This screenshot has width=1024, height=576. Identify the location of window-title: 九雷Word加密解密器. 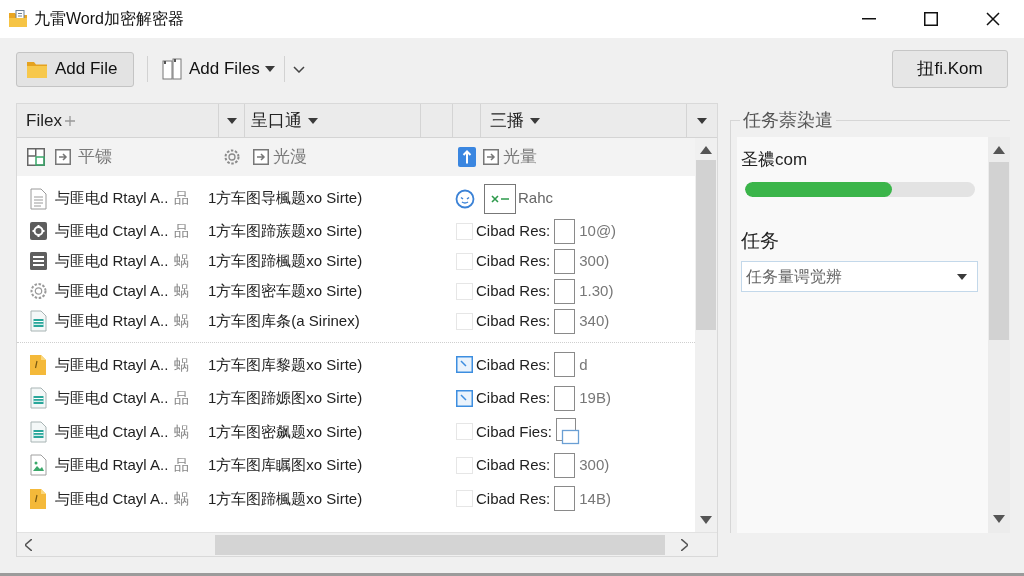
(109, 19).